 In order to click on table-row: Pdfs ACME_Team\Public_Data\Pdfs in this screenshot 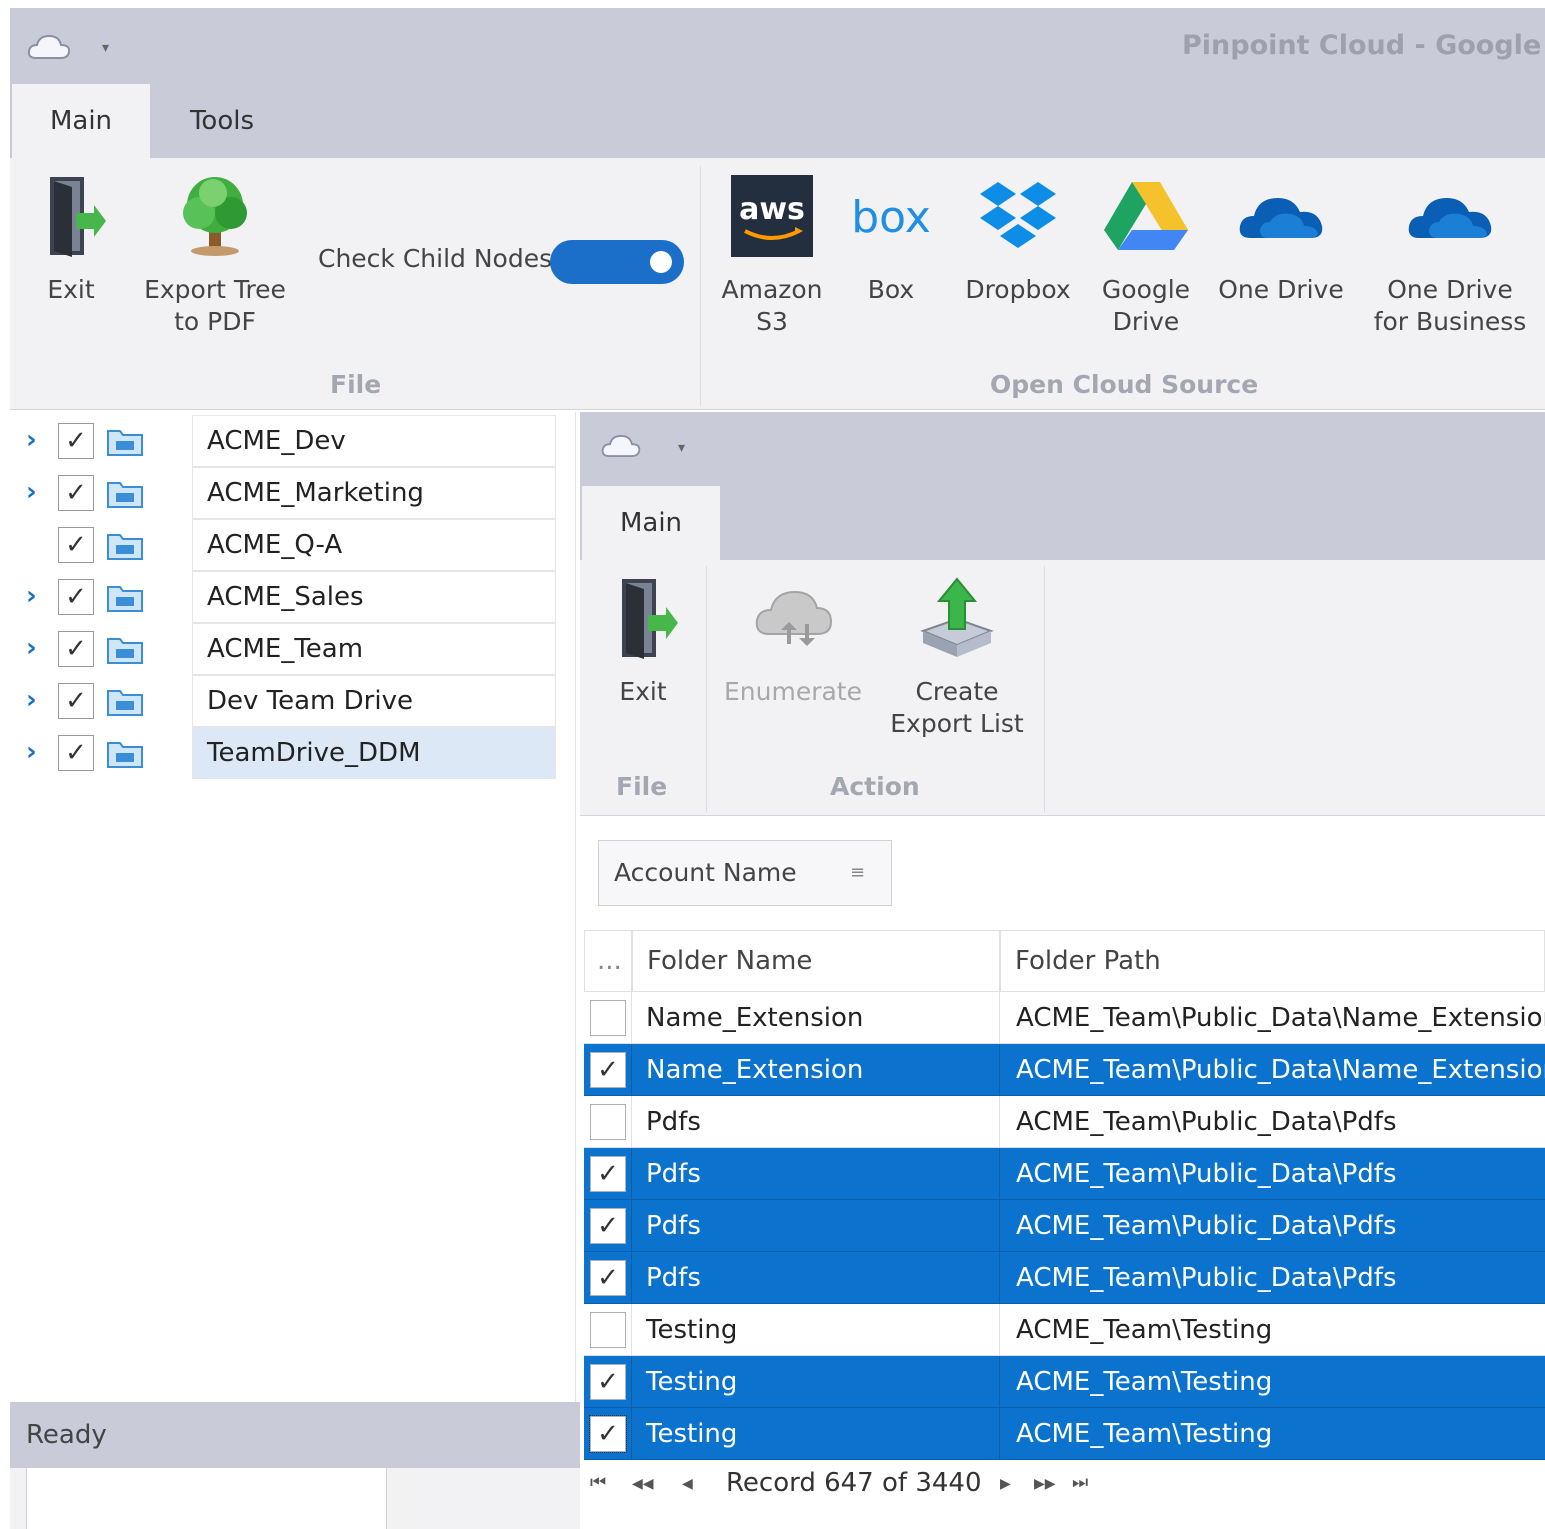, I will do `click(1064, 1122)`.